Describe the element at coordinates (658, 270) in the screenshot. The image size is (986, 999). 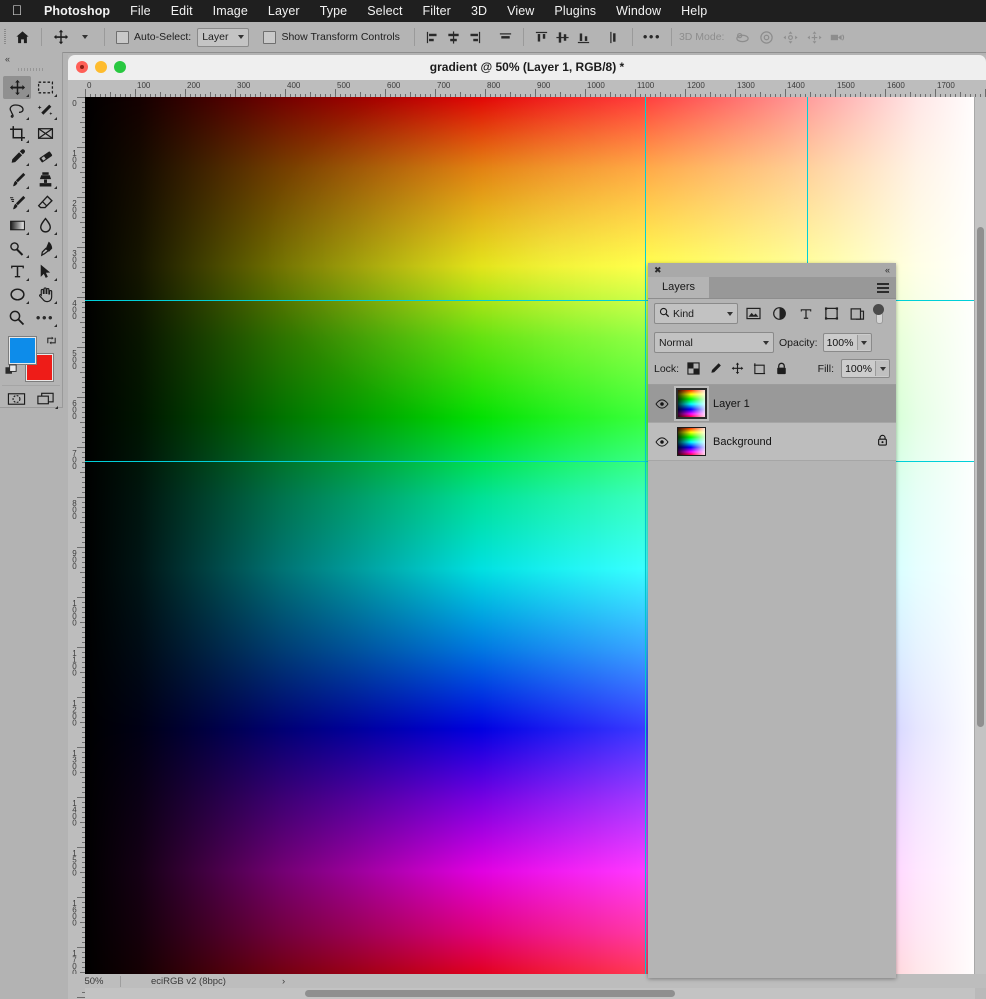
I see `close-icon: ✖` at that location.